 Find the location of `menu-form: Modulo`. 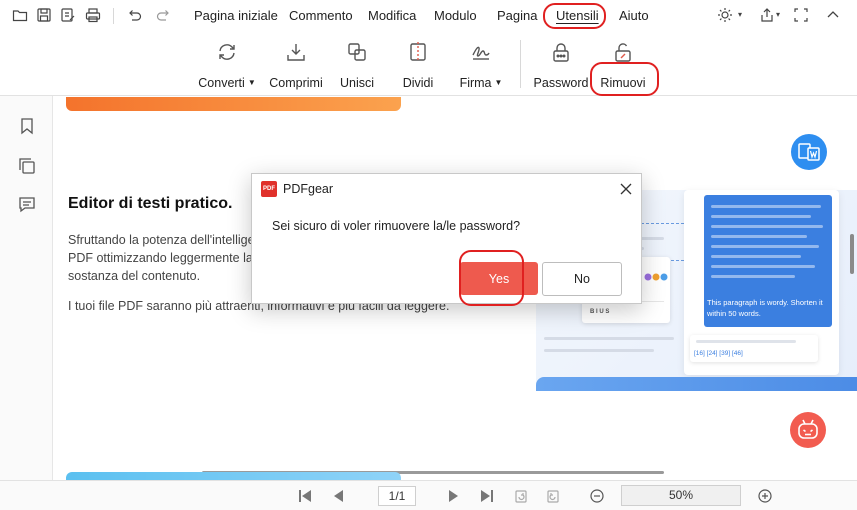

menu-form: Modulo is located at coordinates (455, 15).